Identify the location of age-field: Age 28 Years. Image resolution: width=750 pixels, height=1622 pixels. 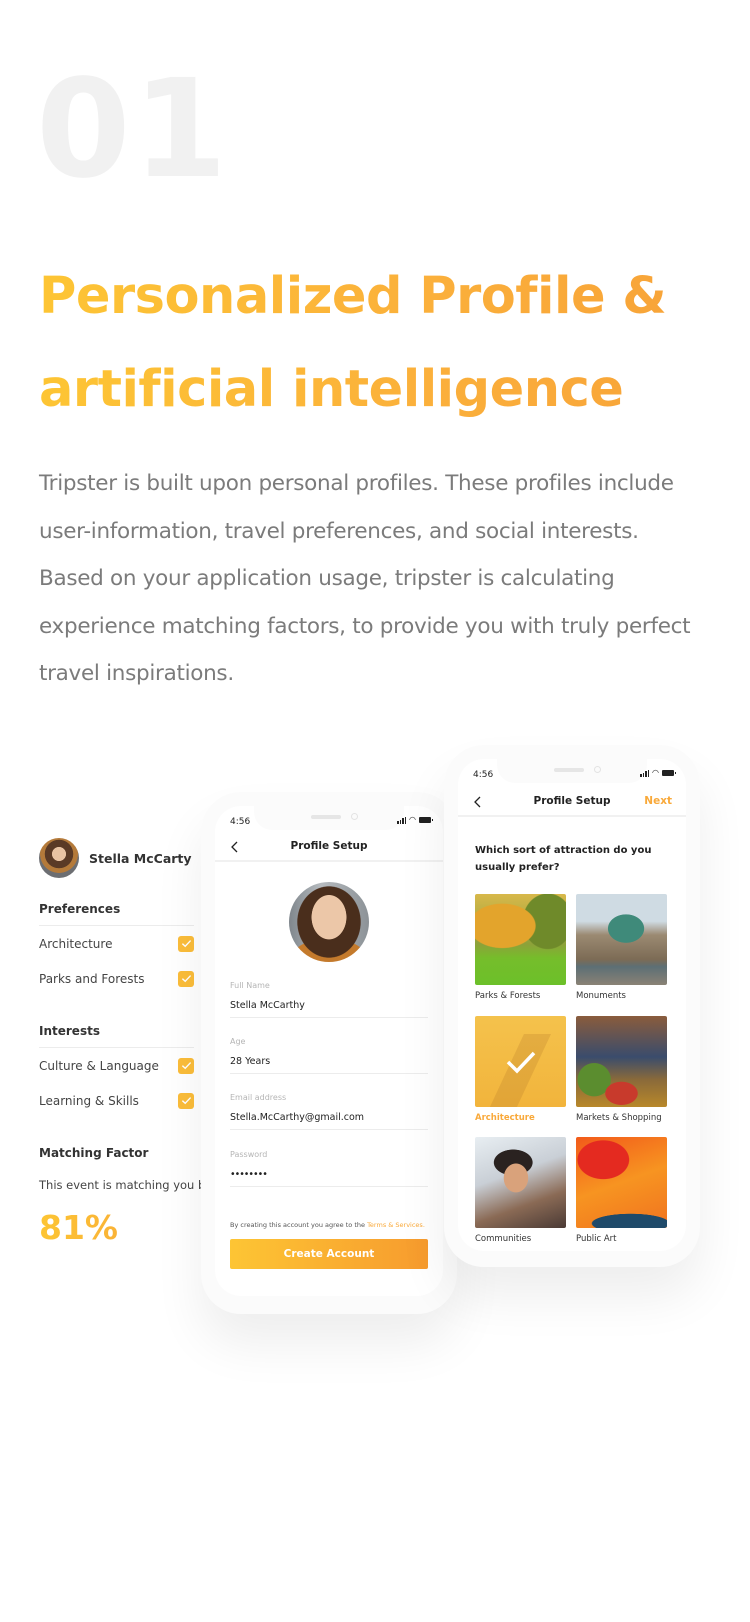
(329, 1055).